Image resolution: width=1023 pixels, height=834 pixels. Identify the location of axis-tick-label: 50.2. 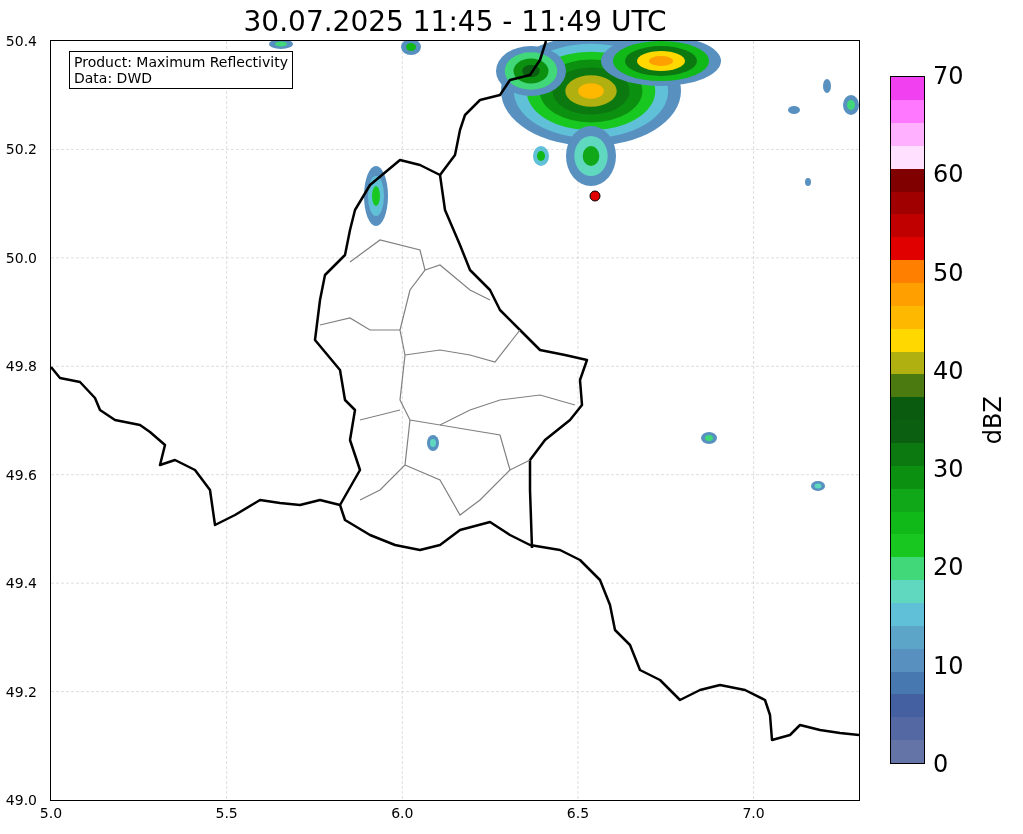
(21, 149).